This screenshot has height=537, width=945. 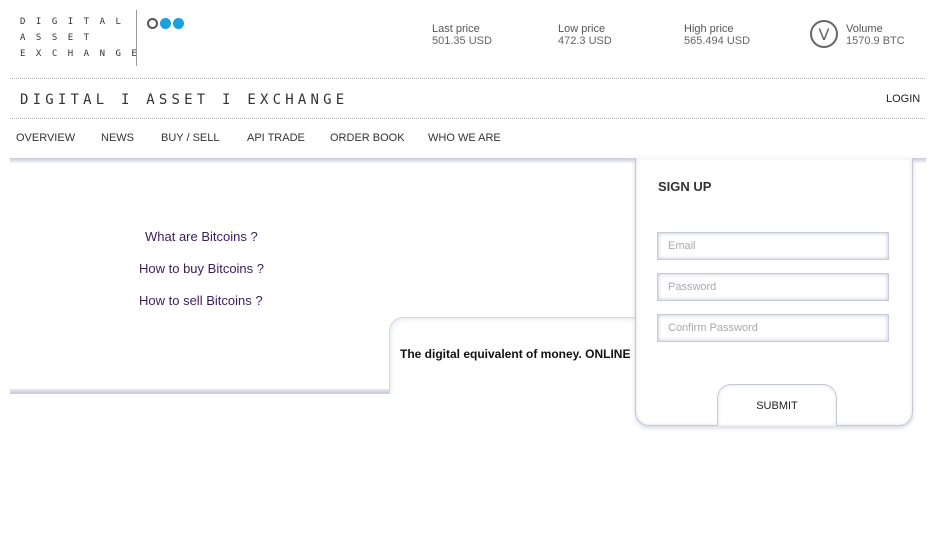 I want to click on logo-line-digital: DIGITAL, so click(x=76, y=22).